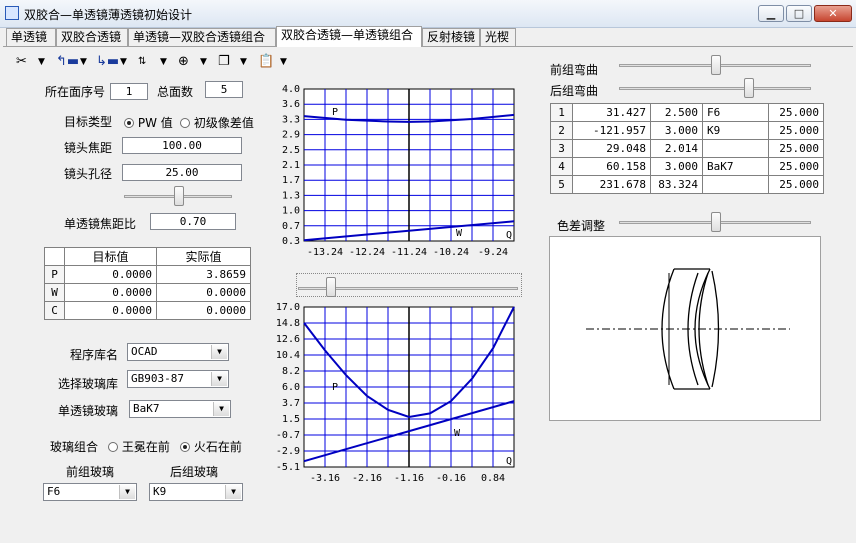 This screenshot has height=543, width=856. Describe the element at coordinates (291, 403) in the screenshot. I see `y-tick-label: 3.7` at that location.